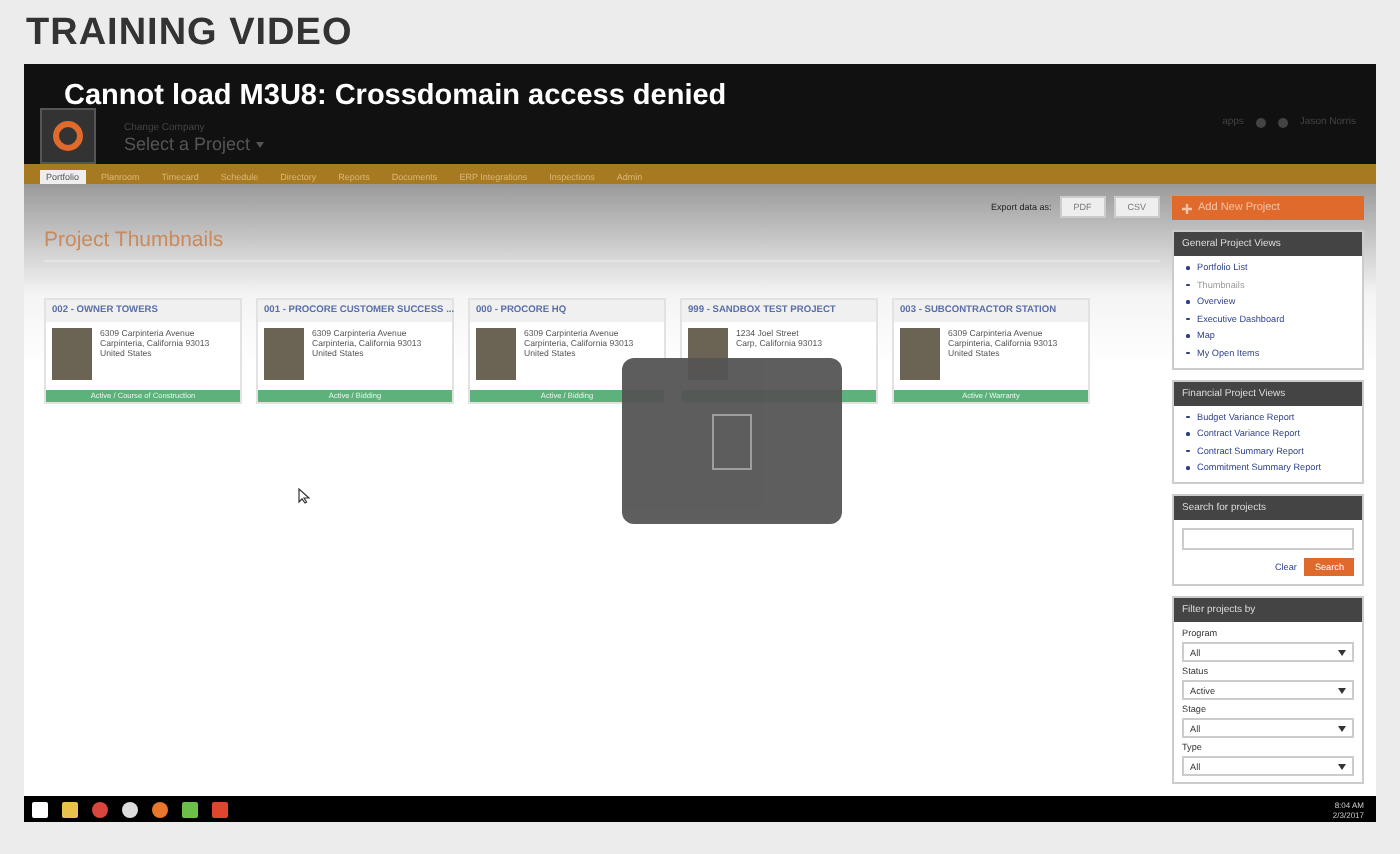 This screenshot has width=1400, height=854. Describe the element at coordinates (1187, 208) in the screenshot. I see `plus-icon` at that location.